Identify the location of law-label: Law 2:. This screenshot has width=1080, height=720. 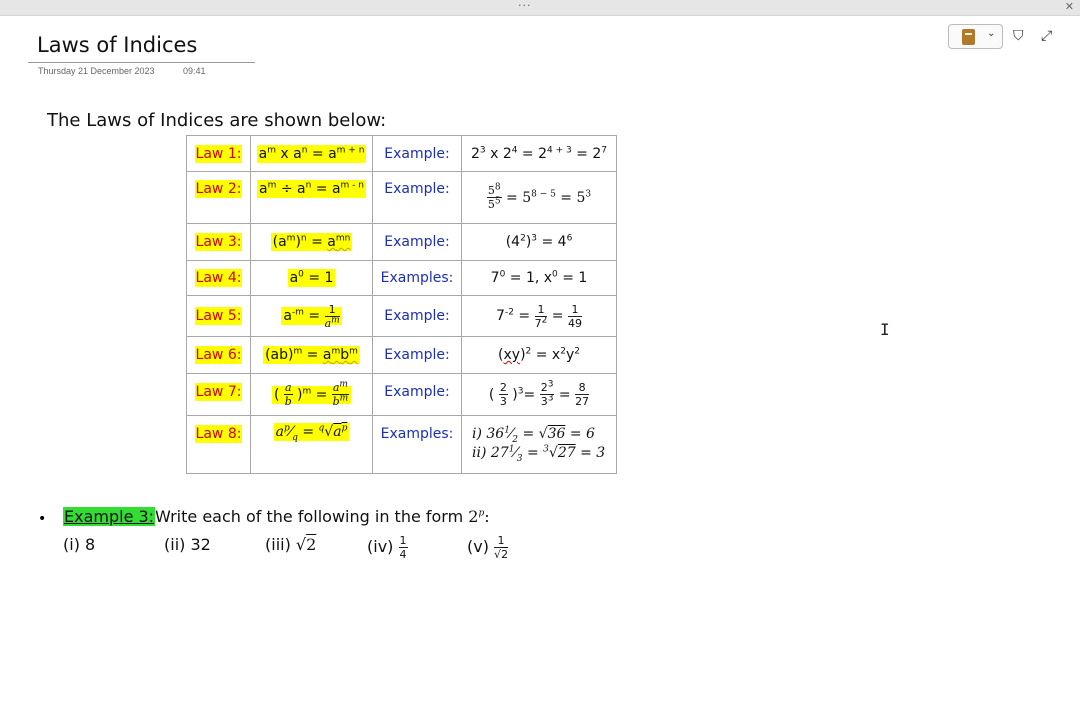
(218, 189).